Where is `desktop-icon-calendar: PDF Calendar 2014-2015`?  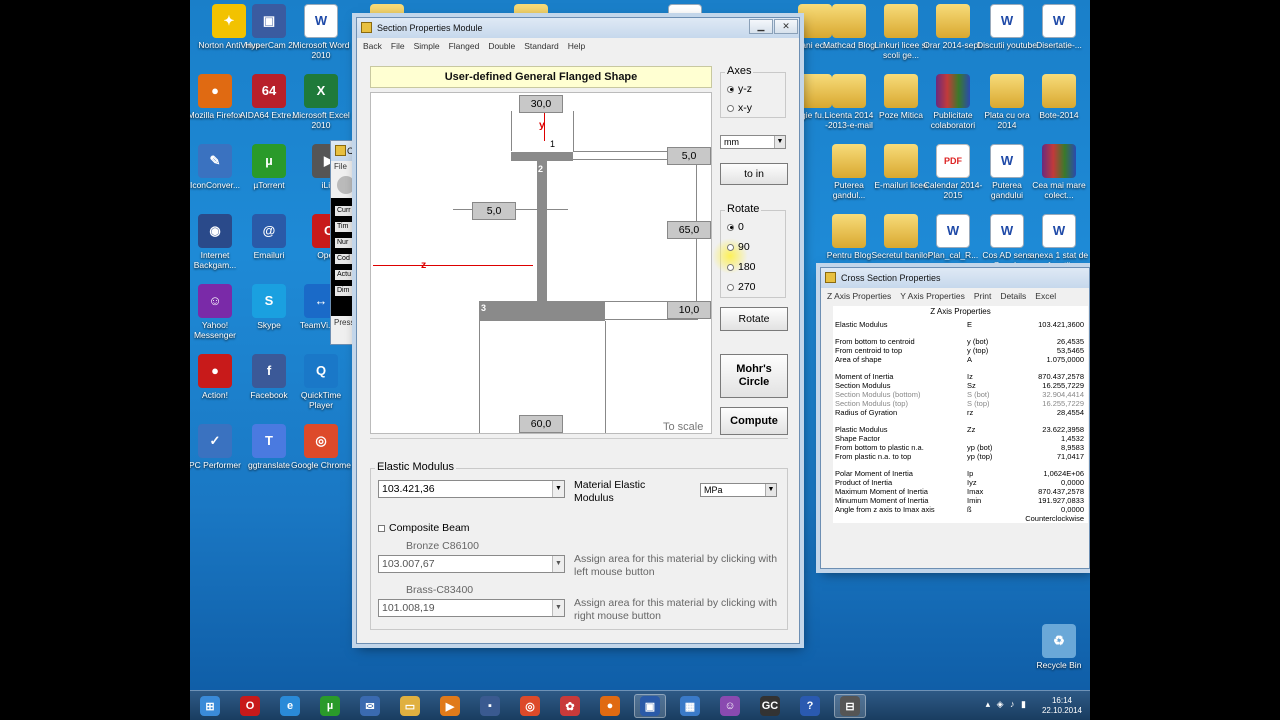
desktop-icon-calendar: PDF Calendar 2014-2015 is located at coordinates (953, 172).